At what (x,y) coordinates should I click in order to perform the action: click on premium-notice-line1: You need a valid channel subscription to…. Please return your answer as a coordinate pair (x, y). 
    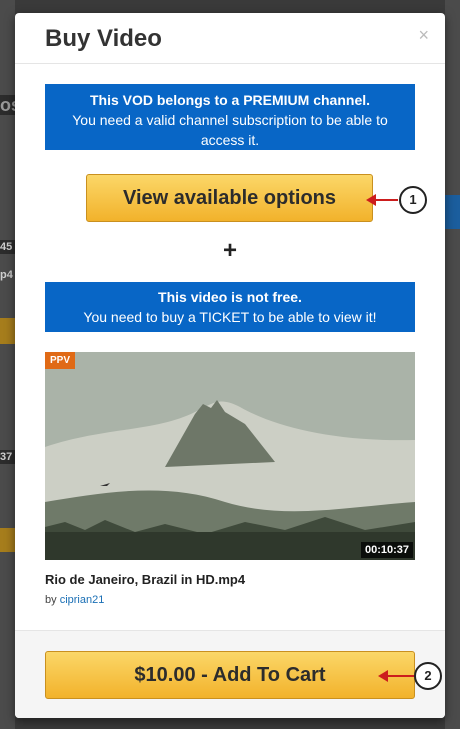
    Looking at the image, I should click on (230, 120).